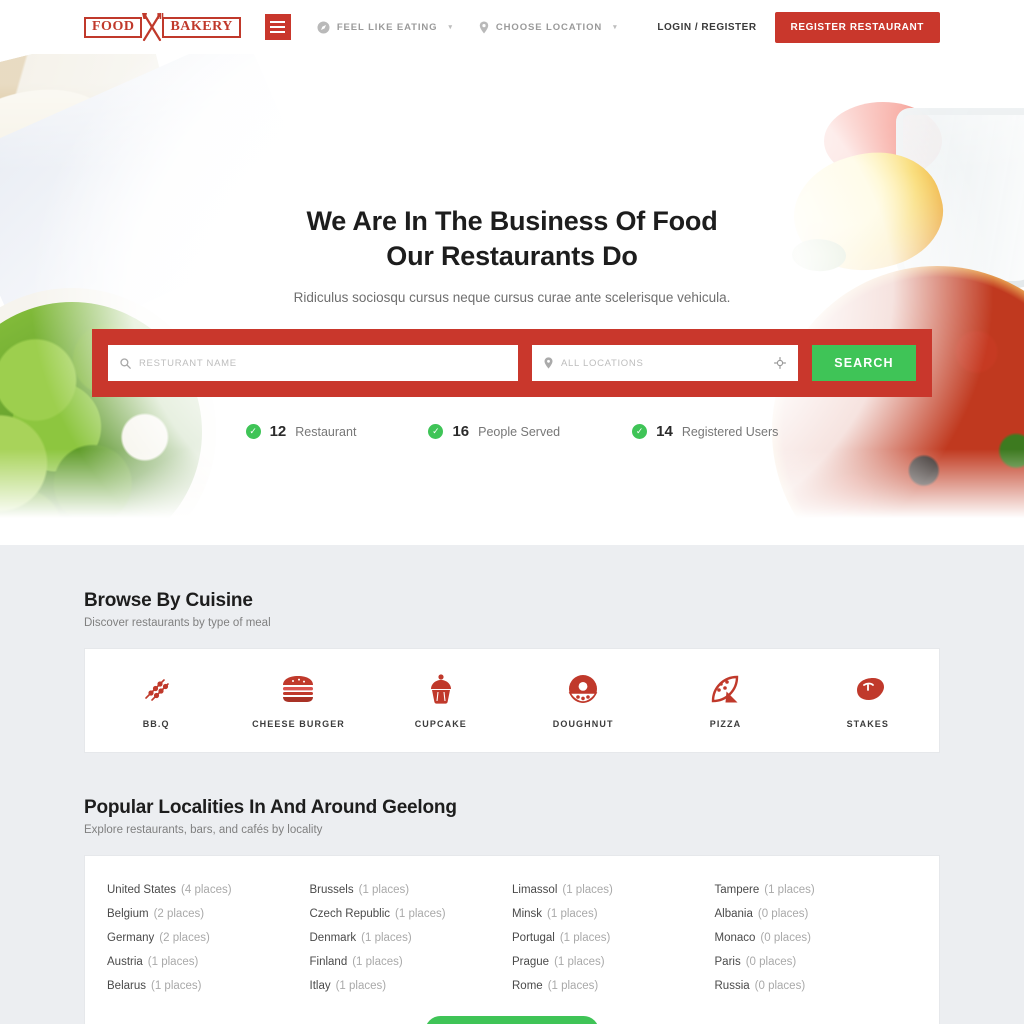 This screenshot has height=1024, width=1024. Describe the element at coordinates (512, 255) in the screenshot. I see `hero-title-line2: Our Restaurants Do` at that location.